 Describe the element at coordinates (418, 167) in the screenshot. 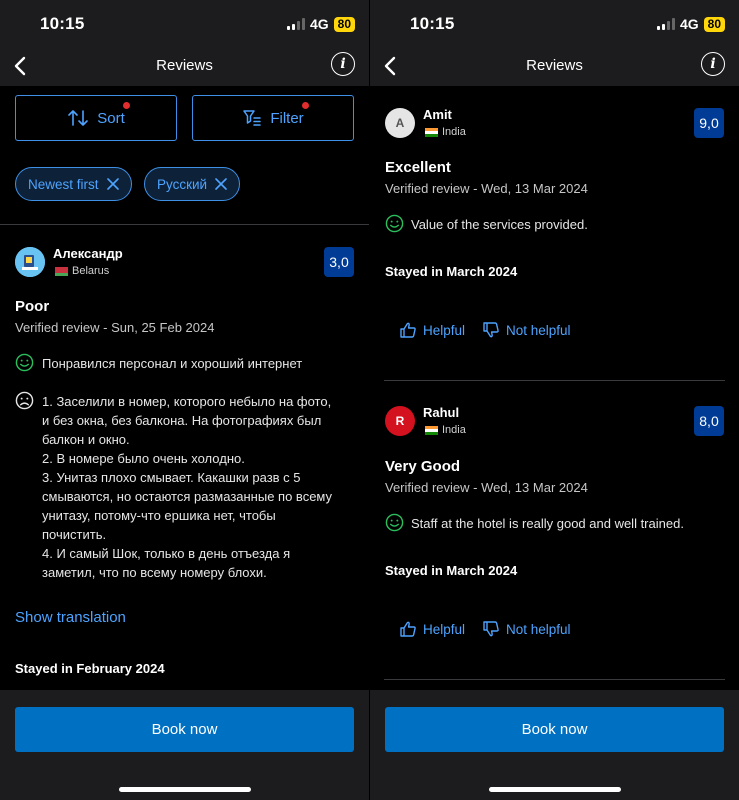

I see `review-title: Excellent` at that location.